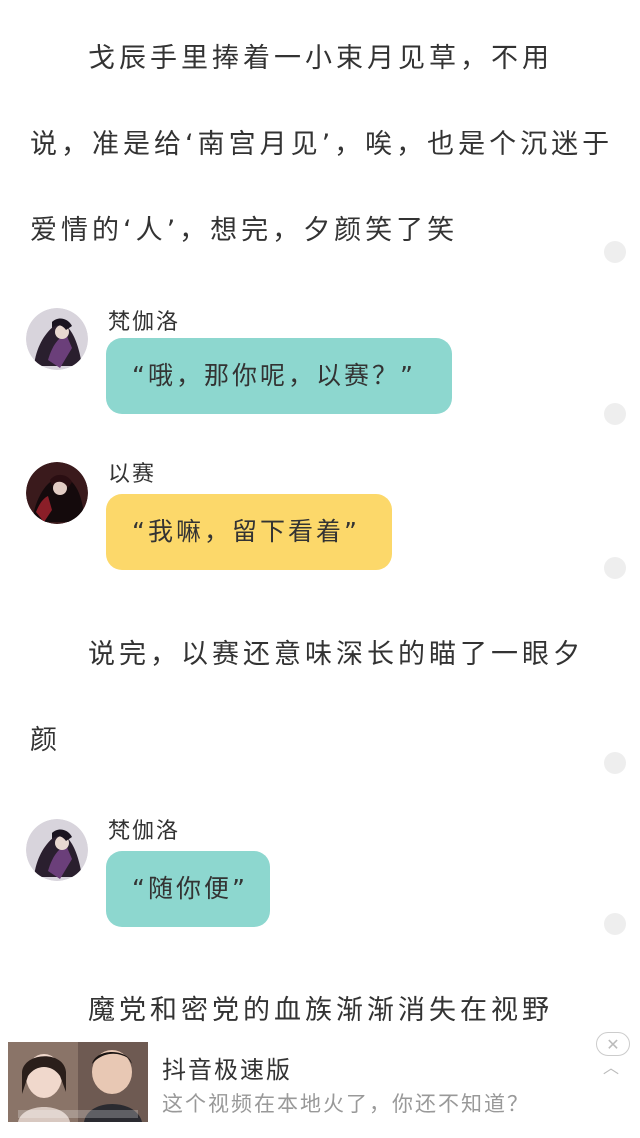 The image size is (640, 1138). I want to click on ad-subtitle: 这个视频在本地火了，你还不知道？, so click(346, 1103).